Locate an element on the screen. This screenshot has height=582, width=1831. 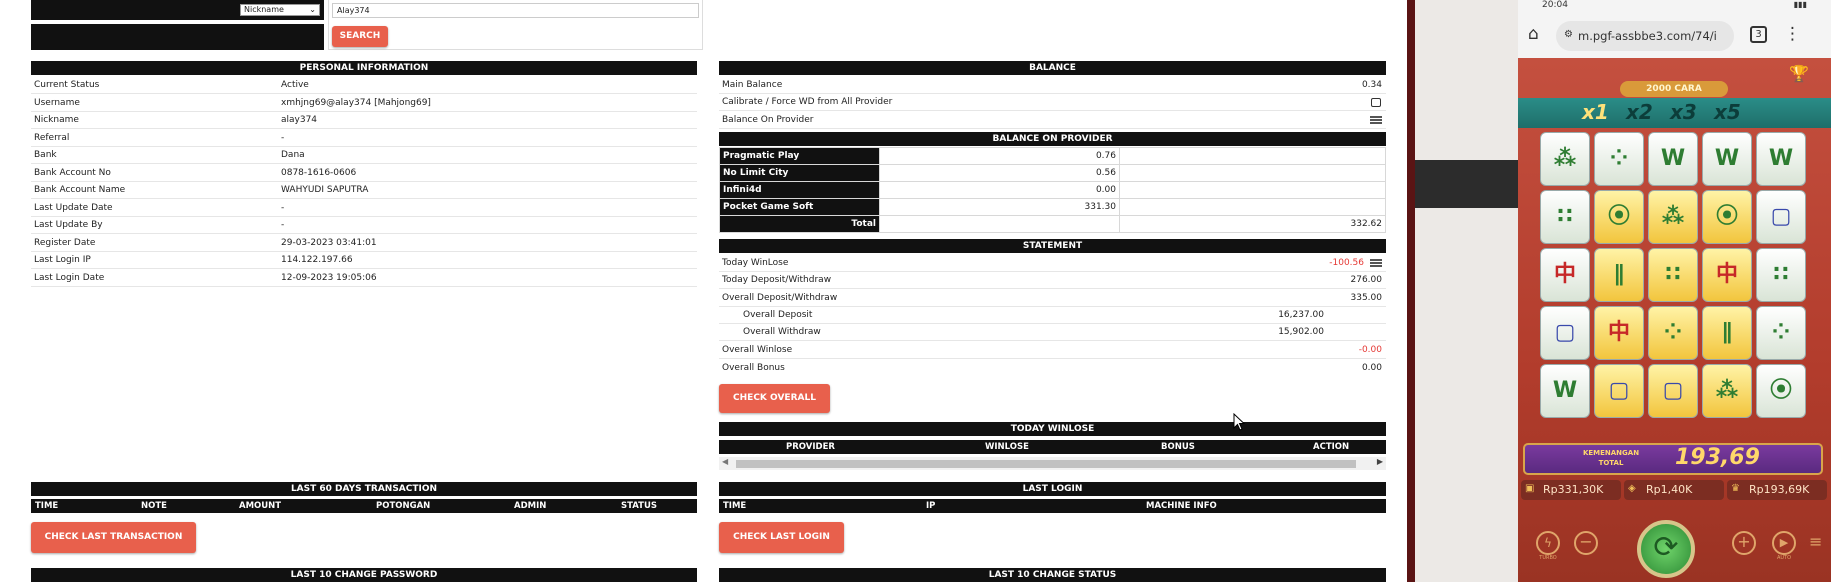
spin-button: ⟳ is located at coordinates (1666, 549).